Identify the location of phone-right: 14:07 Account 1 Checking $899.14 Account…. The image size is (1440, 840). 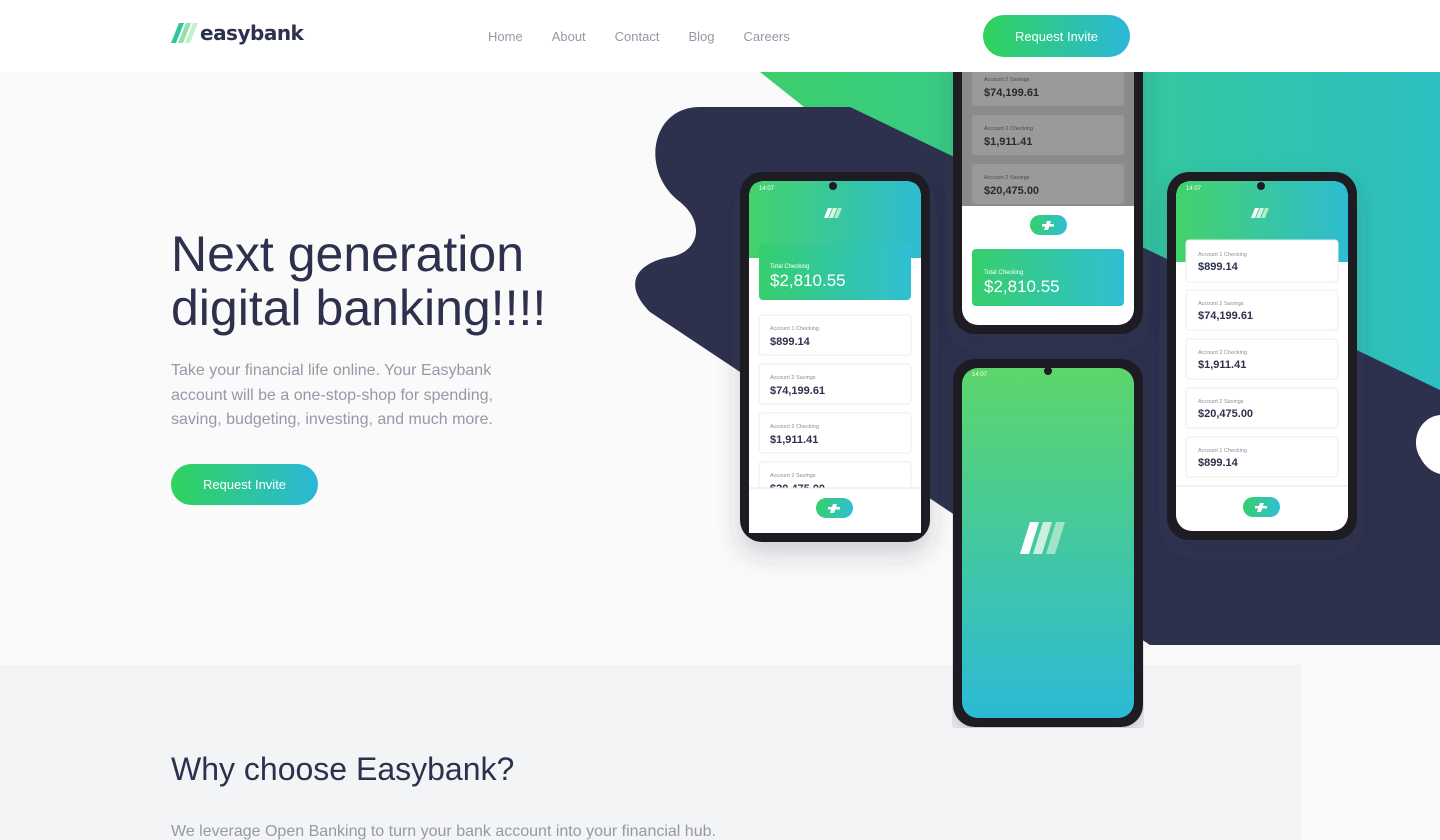
(1262, 356).